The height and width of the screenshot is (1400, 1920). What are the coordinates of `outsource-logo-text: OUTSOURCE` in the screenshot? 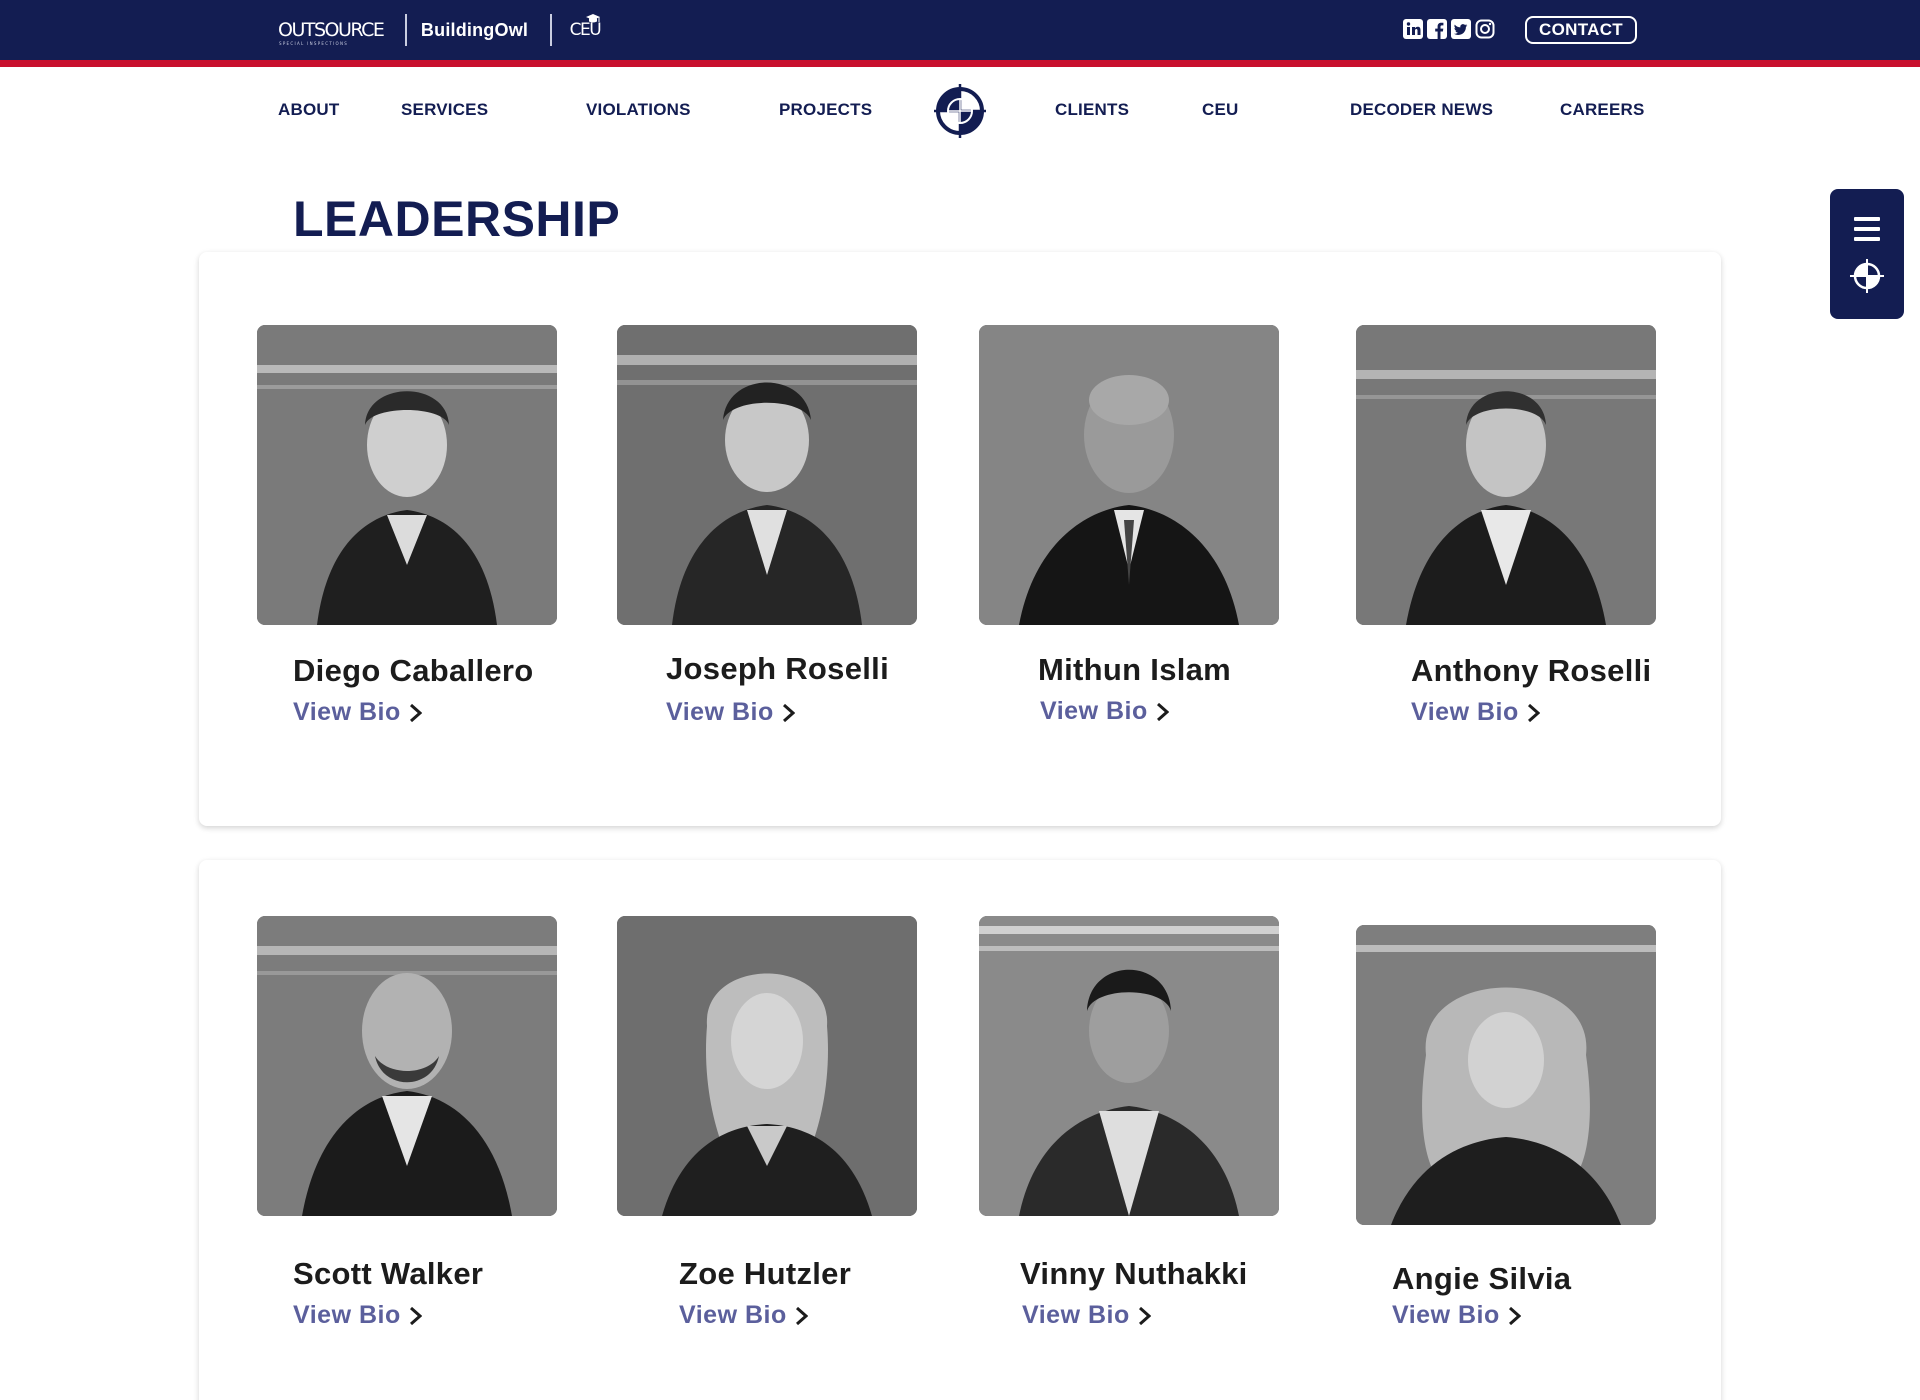 It's located at (331, 30).